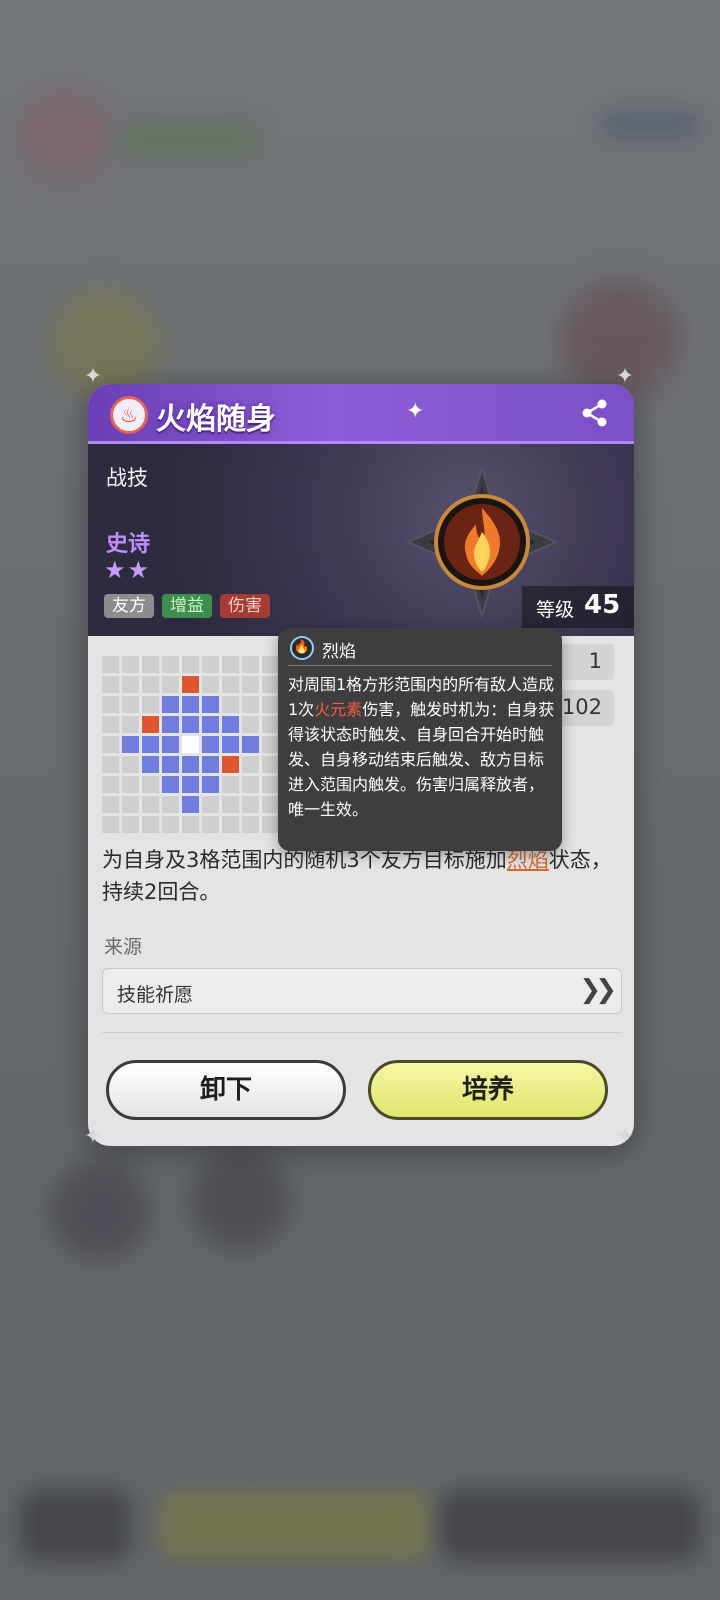 Image resolution: width=720 pixels, height=1600 pixels. Describe the element at coordinates (555, 610) in the screenshot. I see `level-label: 等级` at that location.